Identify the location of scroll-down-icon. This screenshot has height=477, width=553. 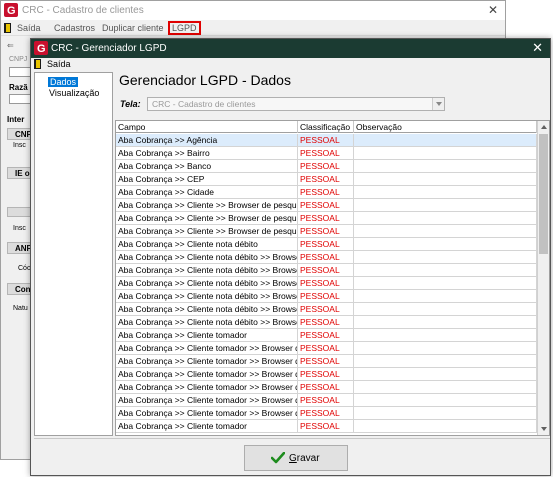
(543, 429).